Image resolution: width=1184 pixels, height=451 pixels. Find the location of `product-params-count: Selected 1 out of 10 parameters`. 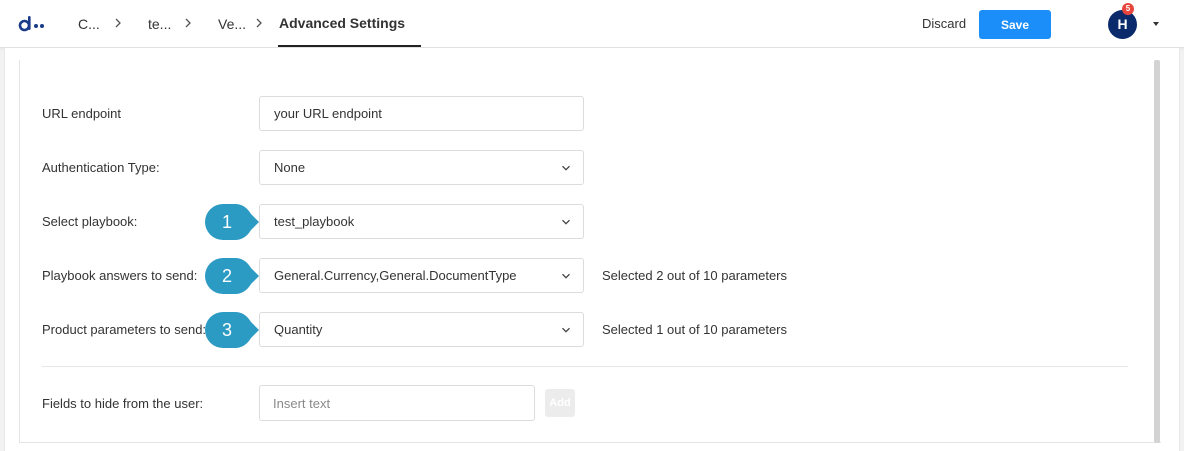

product-params-count: Selected 1 out of 10 parameters is located at coordinates (695, 329).